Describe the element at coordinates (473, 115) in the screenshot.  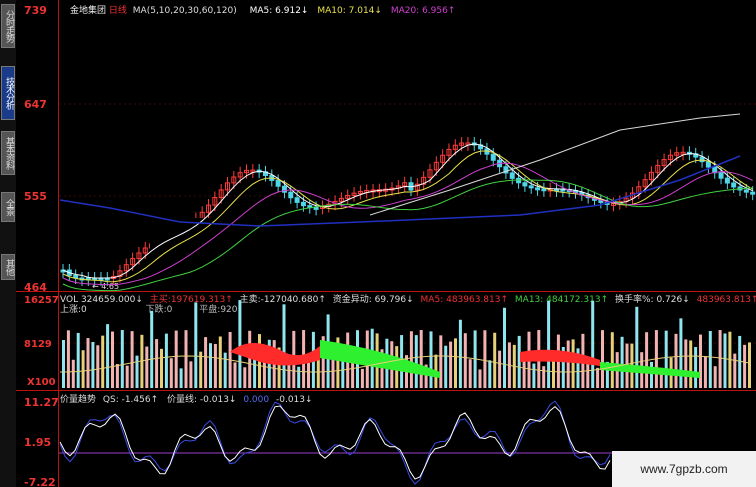
I see `occluded-area-top` at that location.